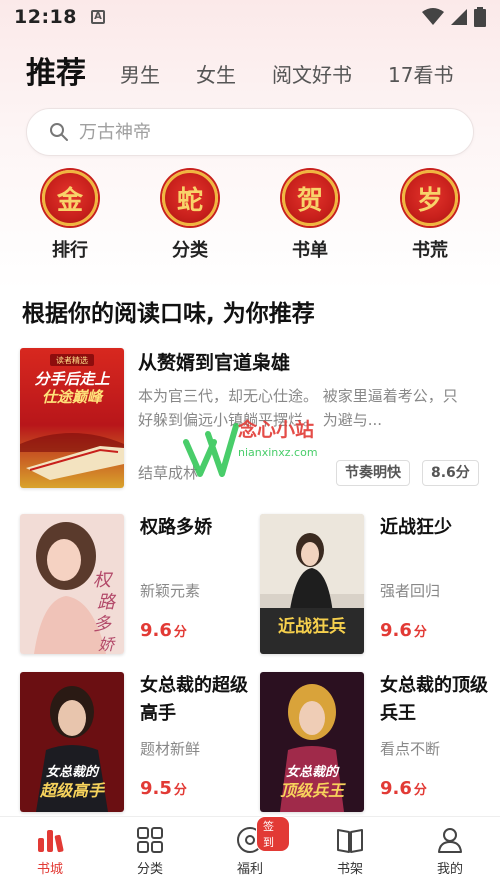 Image resolution: width=500 pixels, height=886 pixels. I want to click on watermark-logo: 念心小站 nianxinxz.com, so click(253, 446).